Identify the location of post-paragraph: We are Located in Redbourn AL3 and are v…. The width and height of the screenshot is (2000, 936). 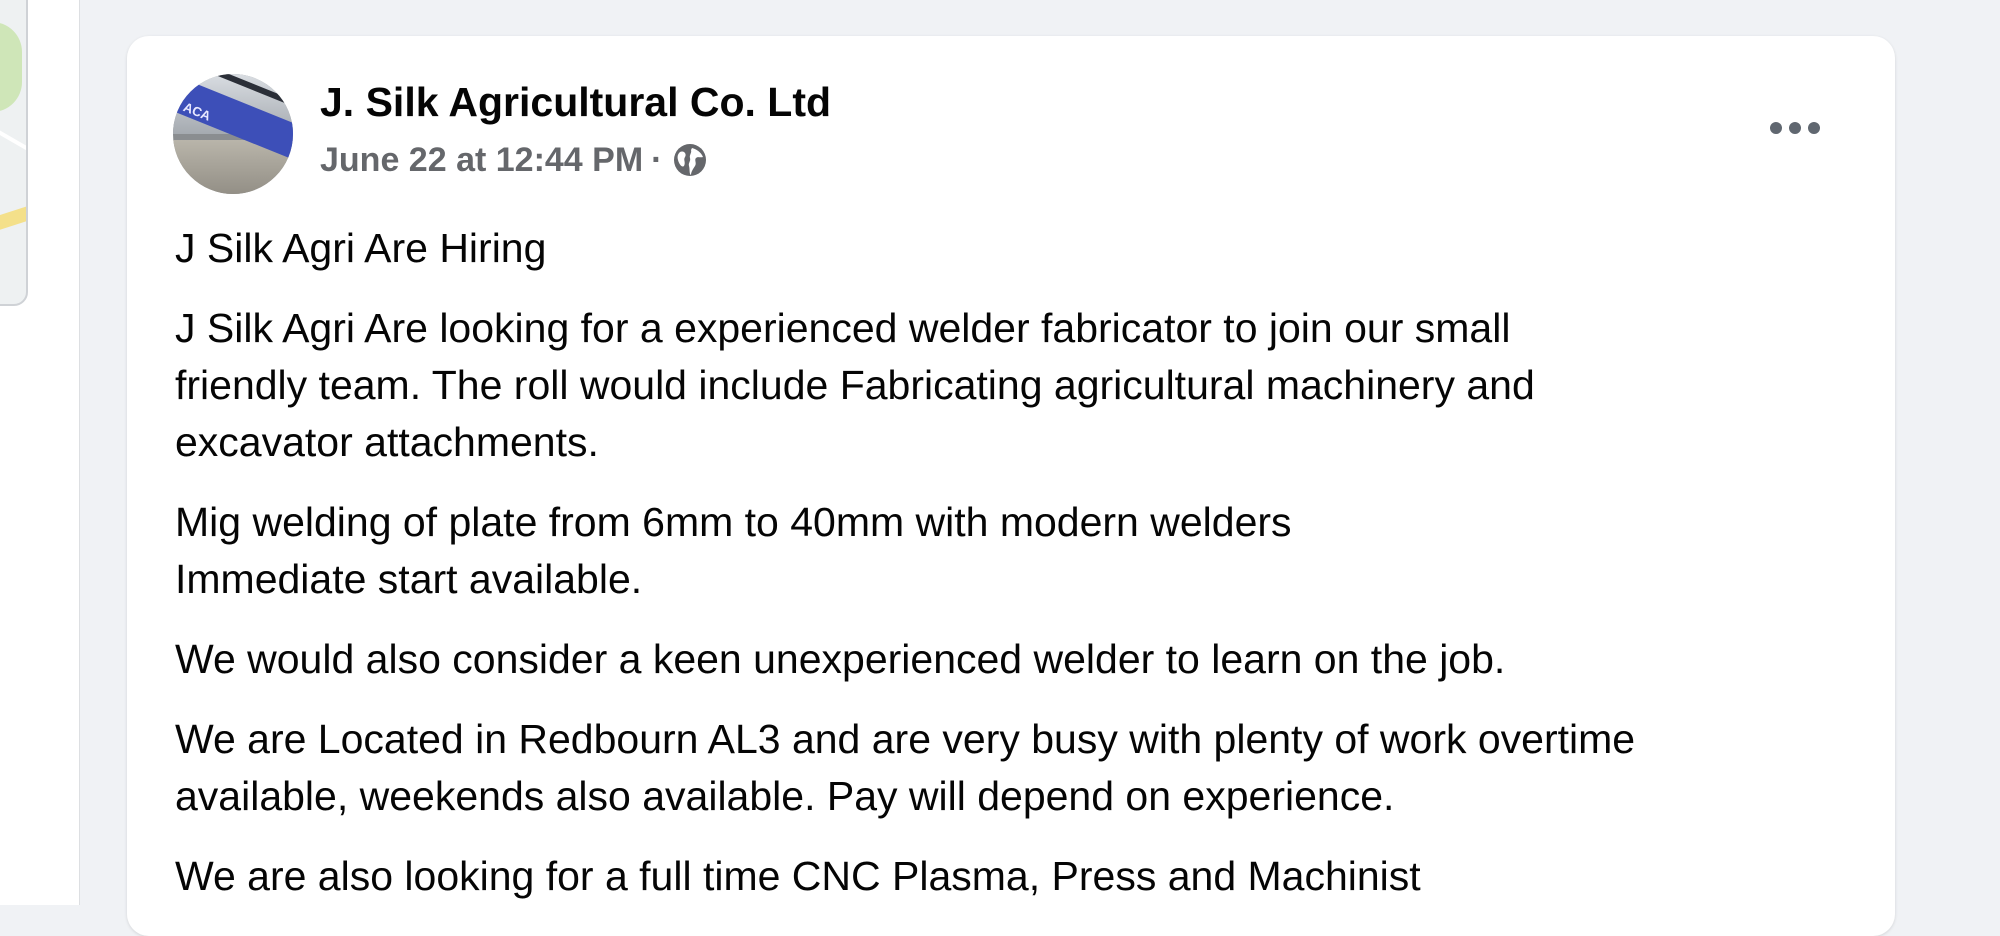
(905, 767).